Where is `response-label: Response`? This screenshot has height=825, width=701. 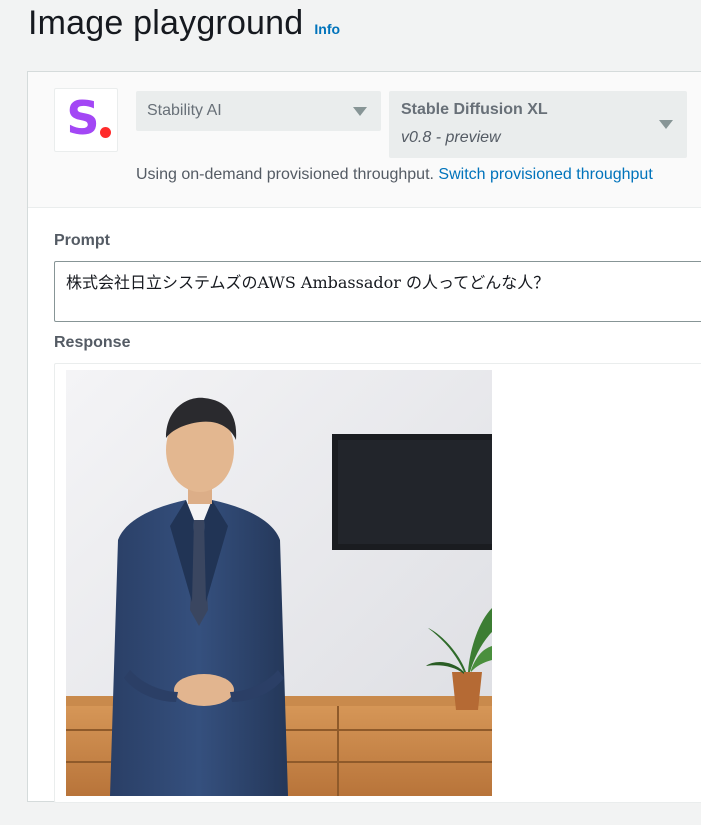
response-label: Response is located at coordinates (92, 342).